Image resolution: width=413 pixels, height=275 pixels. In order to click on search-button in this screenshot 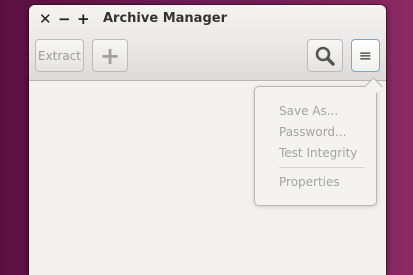, I will do `click(325, 55)`.